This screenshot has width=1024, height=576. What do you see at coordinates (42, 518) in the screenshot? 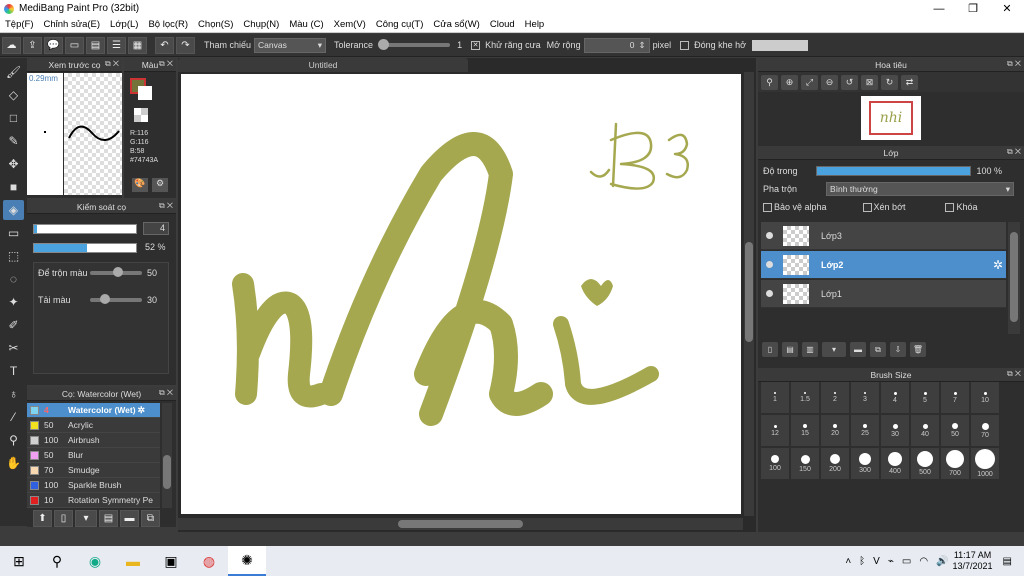
I see `add-brush-icon: ⬆` at bounding box center [42, 518].